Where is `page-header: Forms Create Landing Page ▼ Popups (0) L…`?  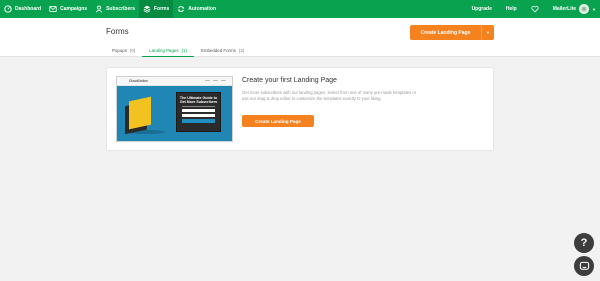
page-header: Forms Create Landing Page ▼ Popups (0) L… is located at coordinates (300, 37).